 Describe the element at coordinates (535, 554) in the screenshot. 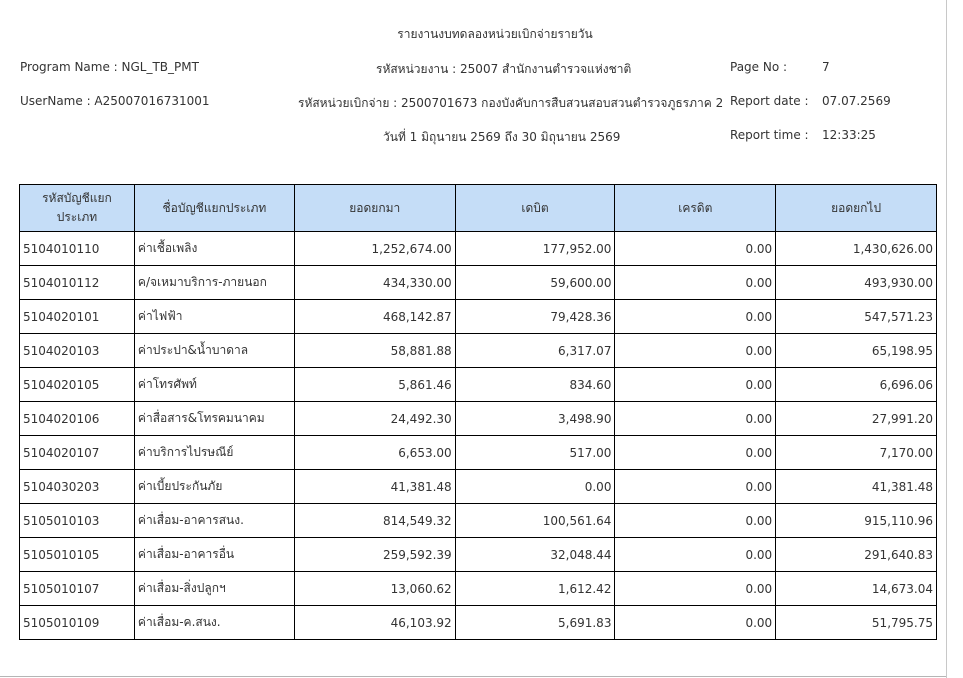

I see `debit-cell: 32,048.44` at that location.